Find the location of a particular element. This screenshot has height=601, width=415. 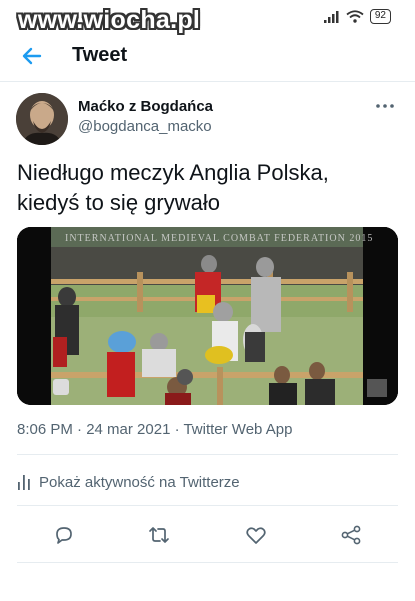

share-button is located at coordinates (351, 535).